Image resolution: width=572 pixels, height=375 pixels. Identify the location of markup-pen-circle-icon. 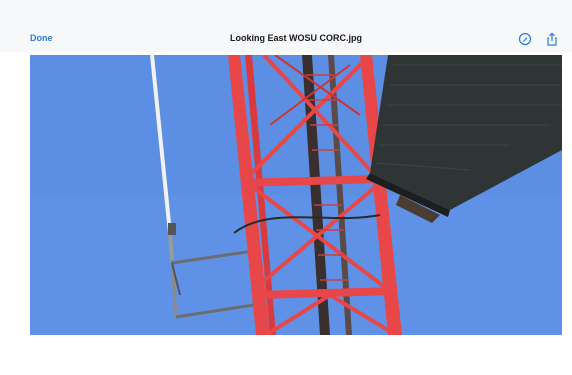
(525, 39).